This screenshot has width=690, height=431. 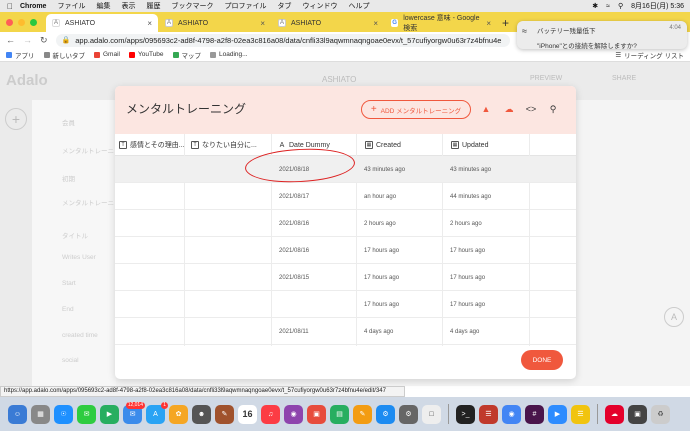 I want to click on facetime-icon: ▶, so click(x=109, y=414).